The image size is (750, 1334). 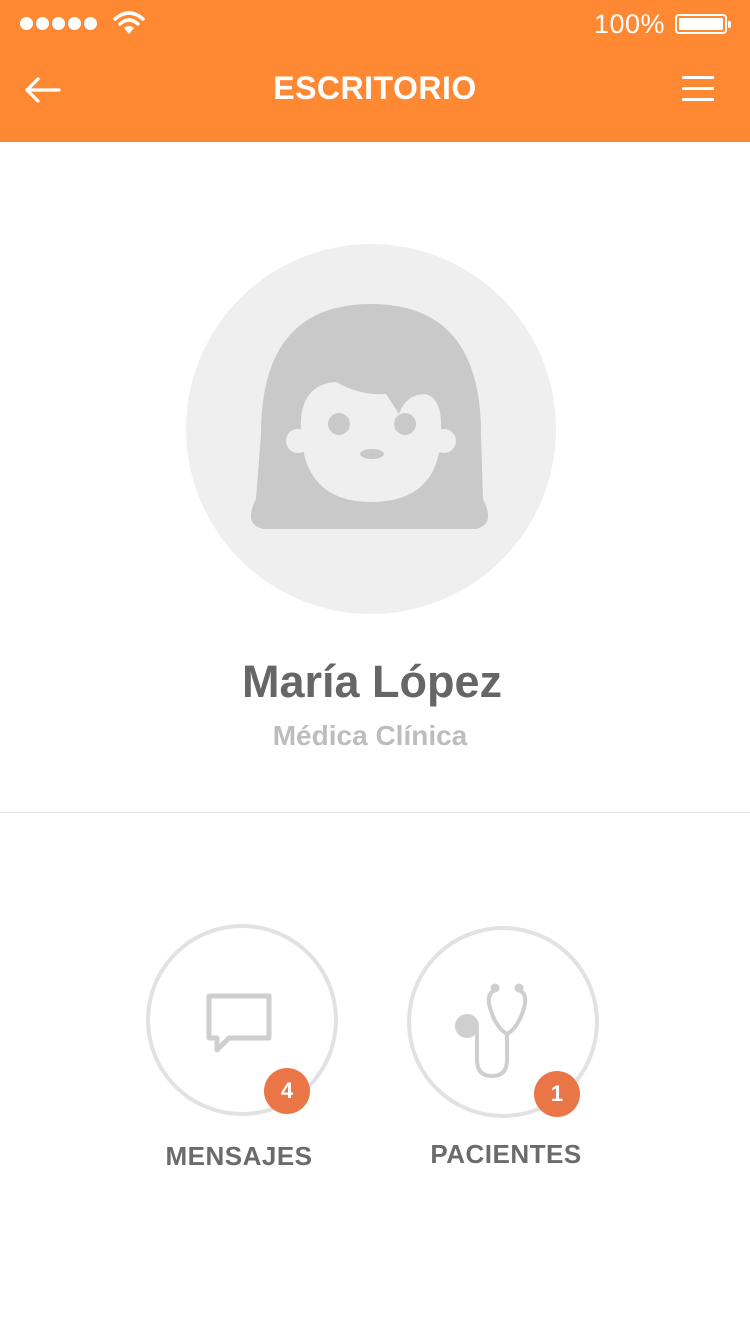 What do you see at coordinates (287, 1091) in the screenshot?
I see `messages-count-badge: 4` at bounding box center [287, 1091].